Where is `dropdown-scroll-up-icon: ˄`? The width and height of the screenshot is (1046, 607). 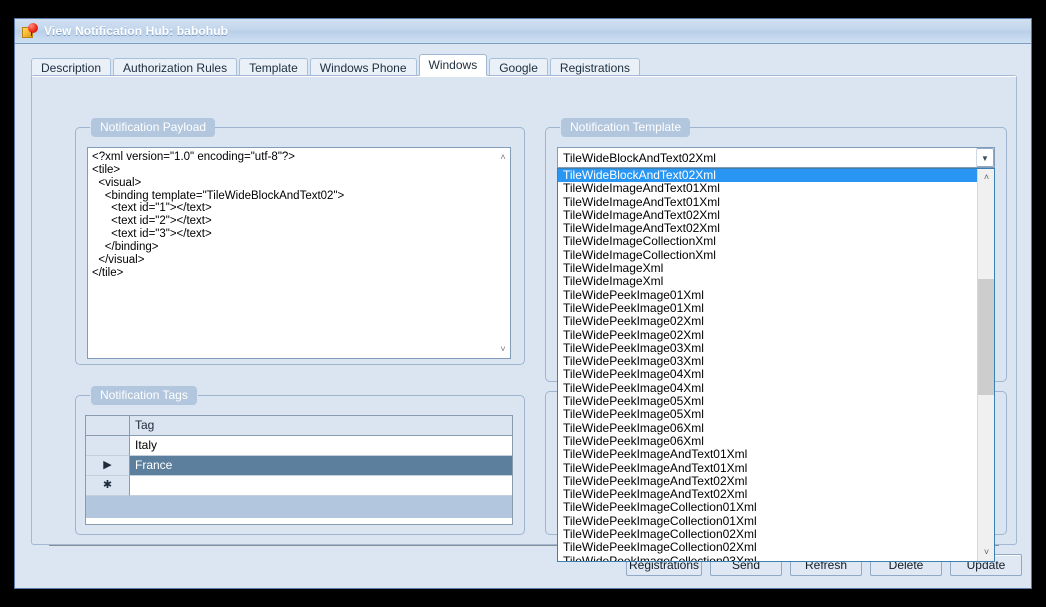
dropdown-scroll-up-icon: ˄ is located at coordinates (986, 177).